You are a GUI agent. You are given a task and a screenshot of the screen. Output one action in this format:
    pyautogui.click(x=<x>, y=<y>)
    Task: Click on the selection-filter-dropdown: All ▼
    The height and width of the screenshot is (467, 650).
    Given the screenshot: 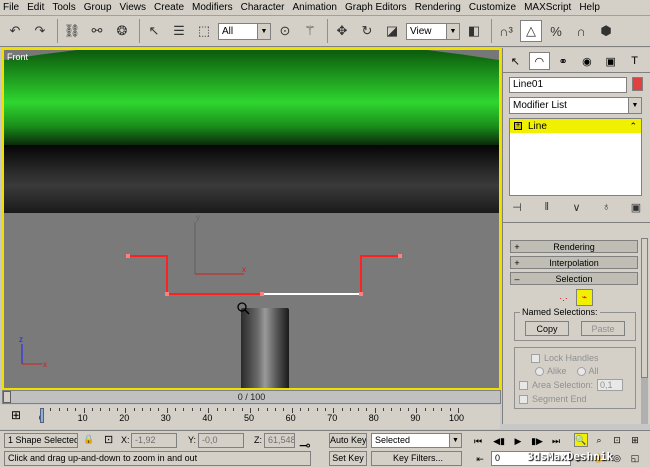 What is the action you would take?
    pyautogui.click(x=244, y=31)
    